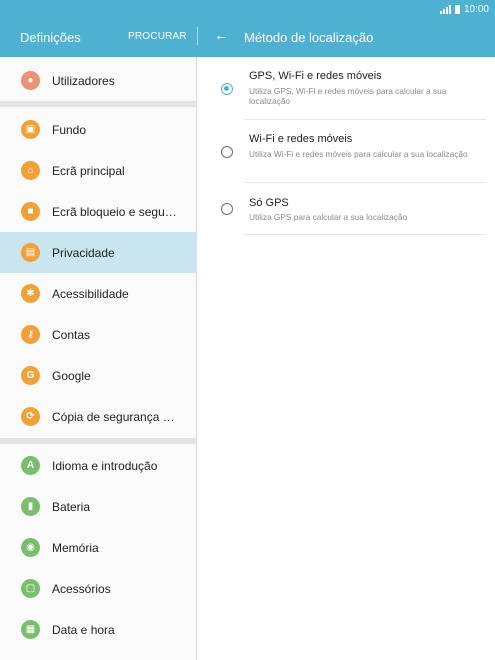 The image size is (495, 660). What do you see at coordinates (197, 36) in the screenshot?
I see `header-divider` at bounding box center [197, 36].